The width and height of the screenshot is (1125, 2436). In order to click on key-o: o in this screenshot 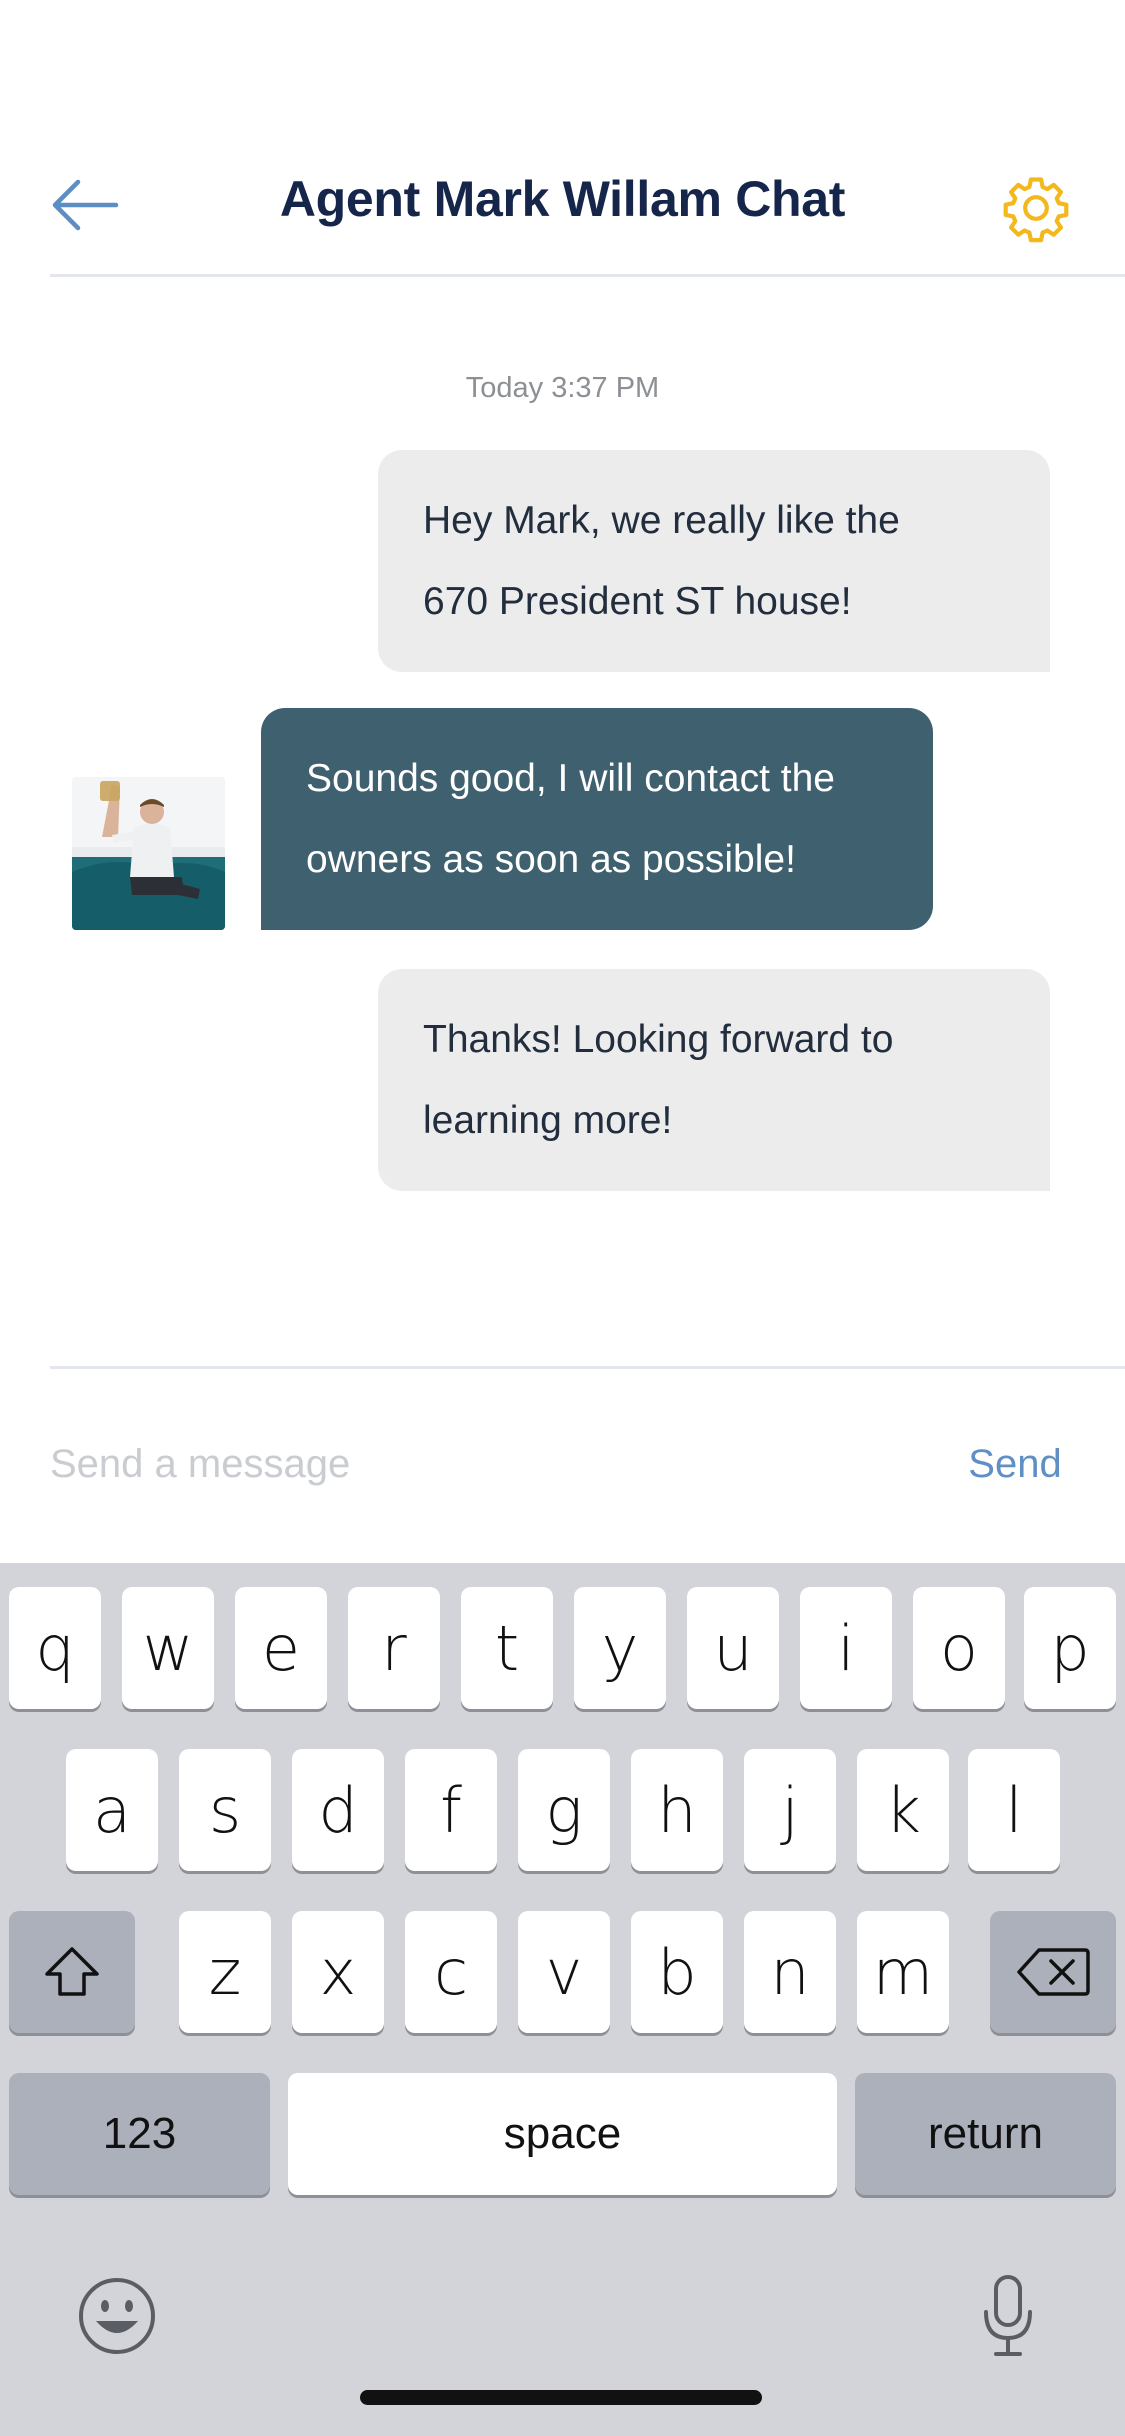, I will do `click(959, 1648)`.